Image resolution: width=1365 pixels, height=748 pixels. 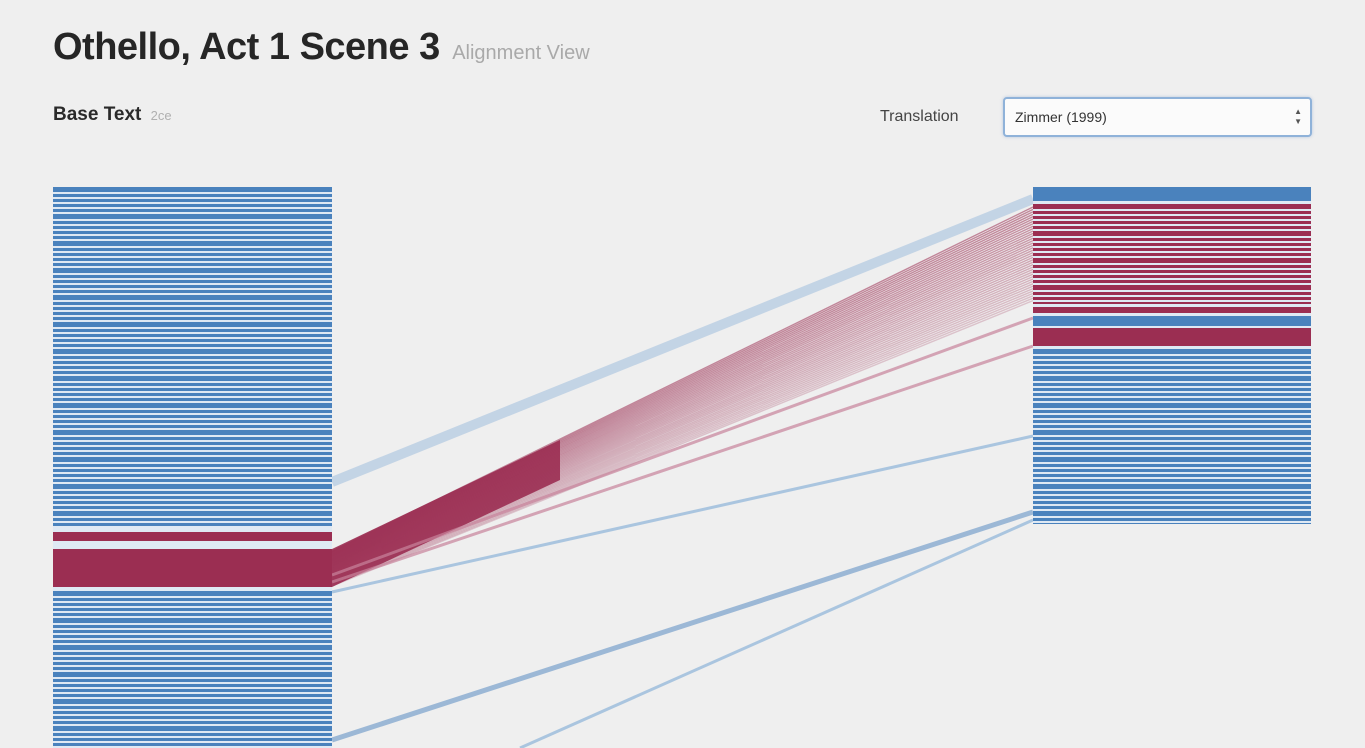 I want to click on alignment-fan-core, so click(x=446, y=513).